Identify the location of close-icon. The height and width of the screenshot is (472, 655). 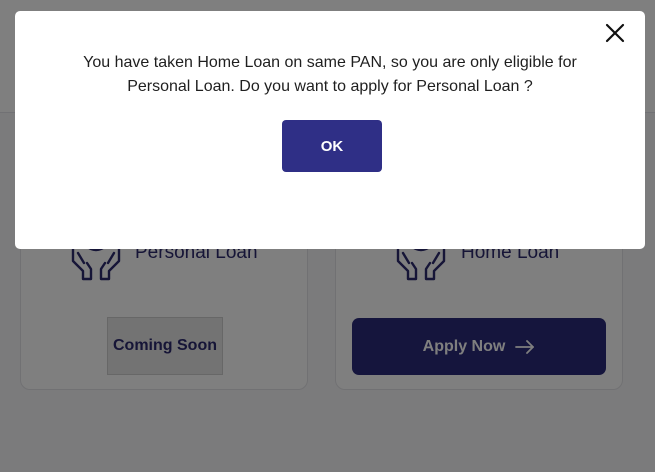
(615, 33).